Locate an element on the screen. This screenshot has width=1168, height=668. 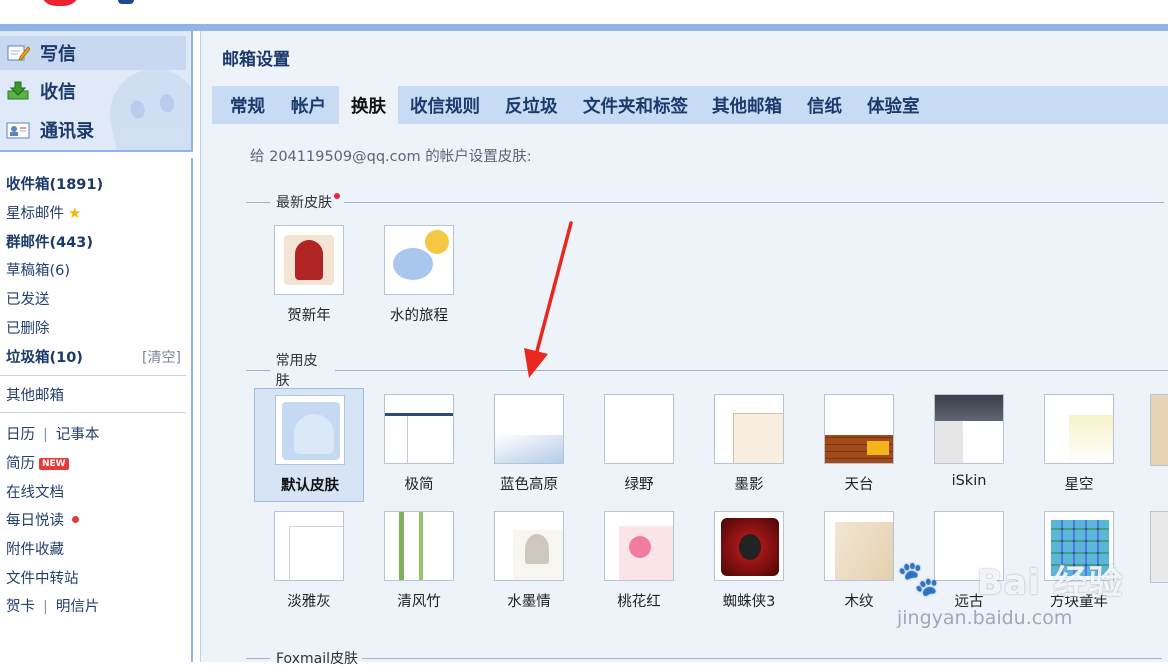
watermark-url: jingyan.baidu.com is located at coordinates (985, 618).